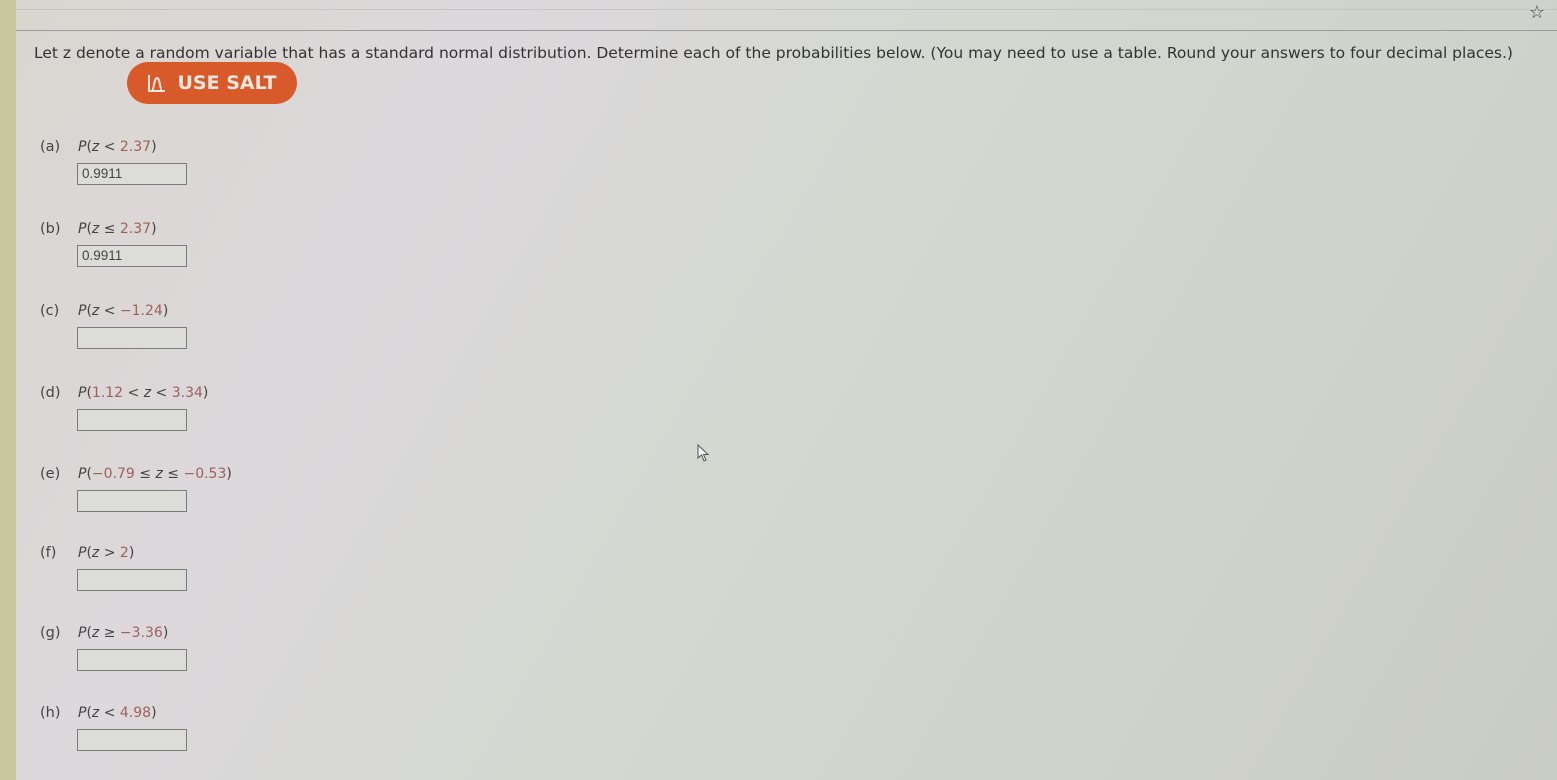 The image size is (1557, 780). I want to click on part-label: (c), so click(50, 311).